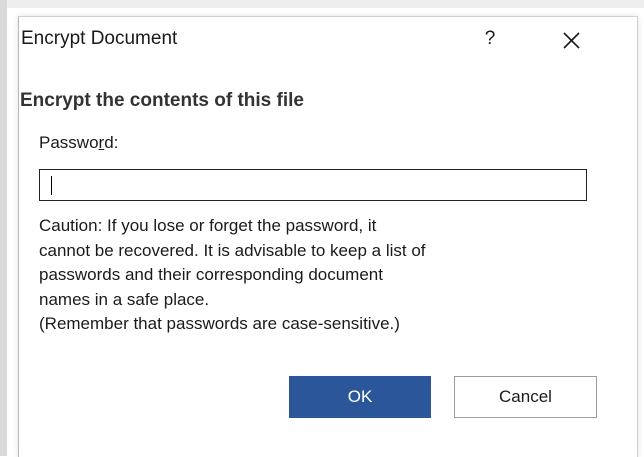 The width and height of the screenshot is (644, 457). I want to click on close-button, so click(571, 40).